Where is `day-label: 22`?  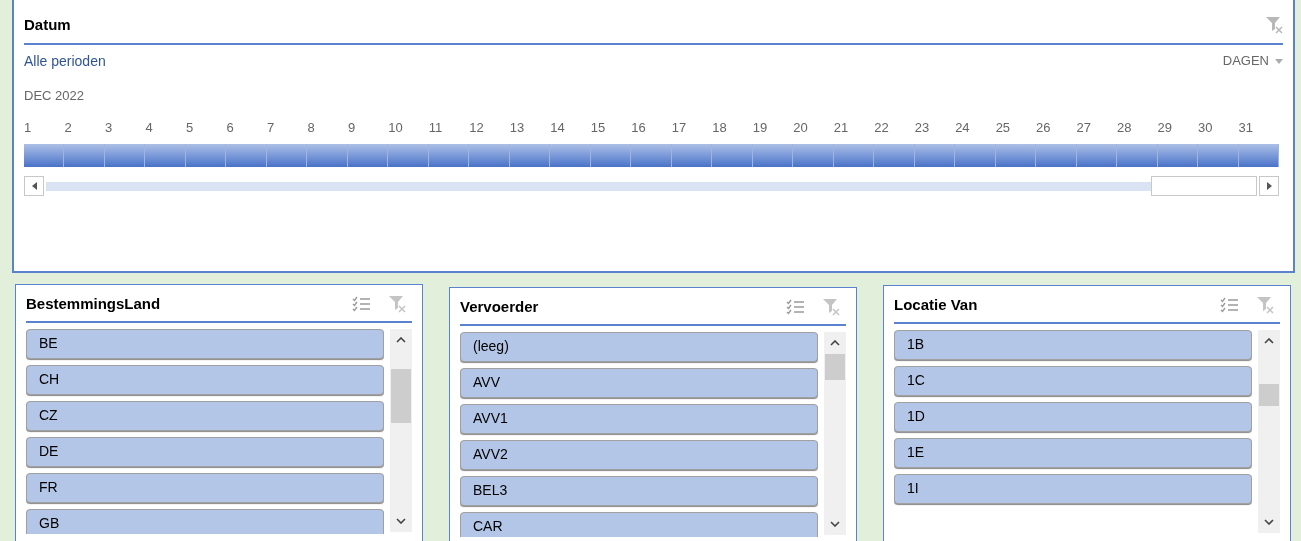 day-label: 22 is located at coordinates (881, 127).